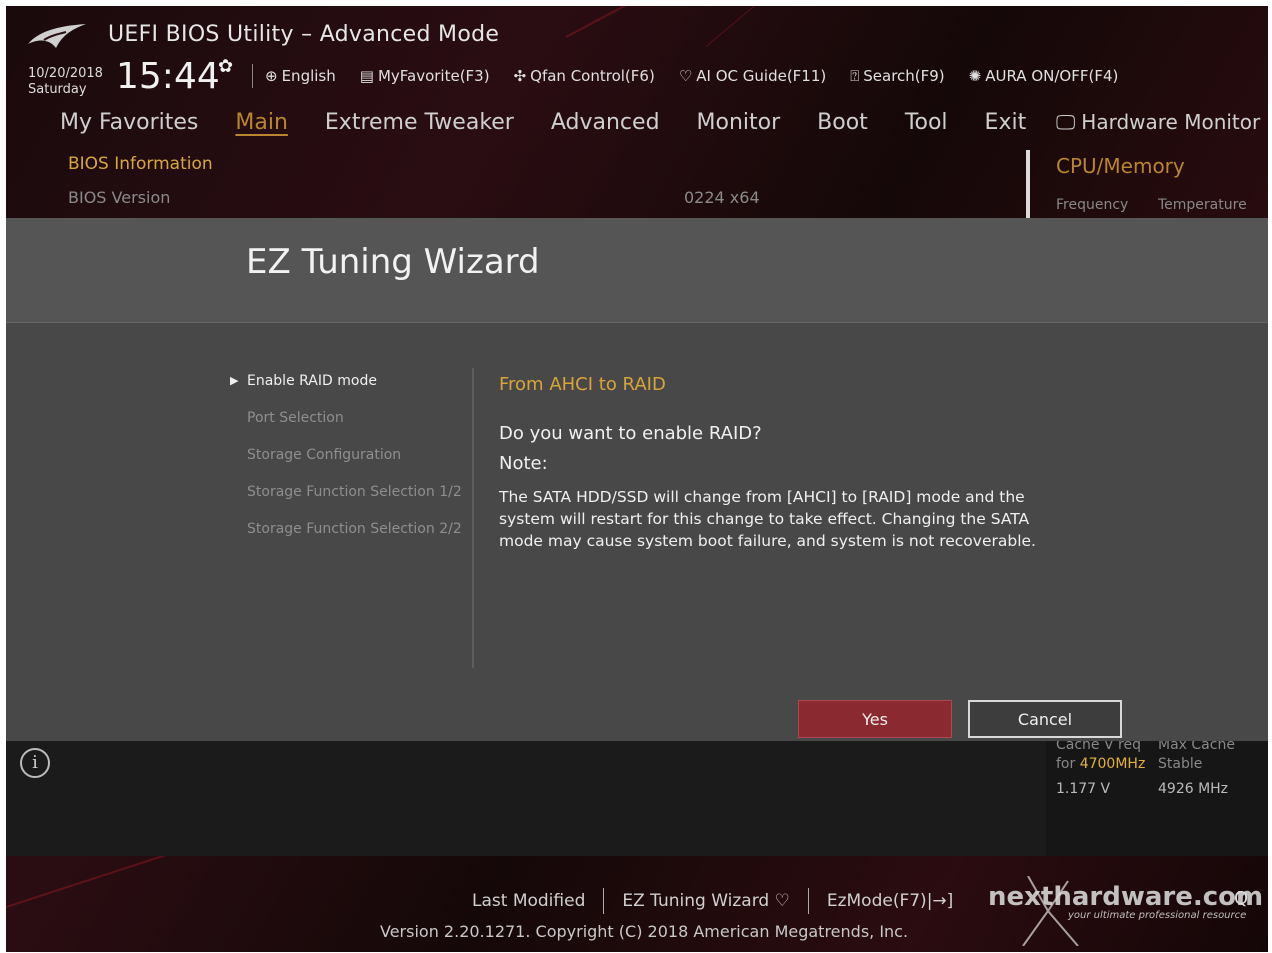 The height and width of the screenshot is (953, 1272). I want to click on aura-button: ✺ AURA ON/OFF(F4), so click(1044, 76).